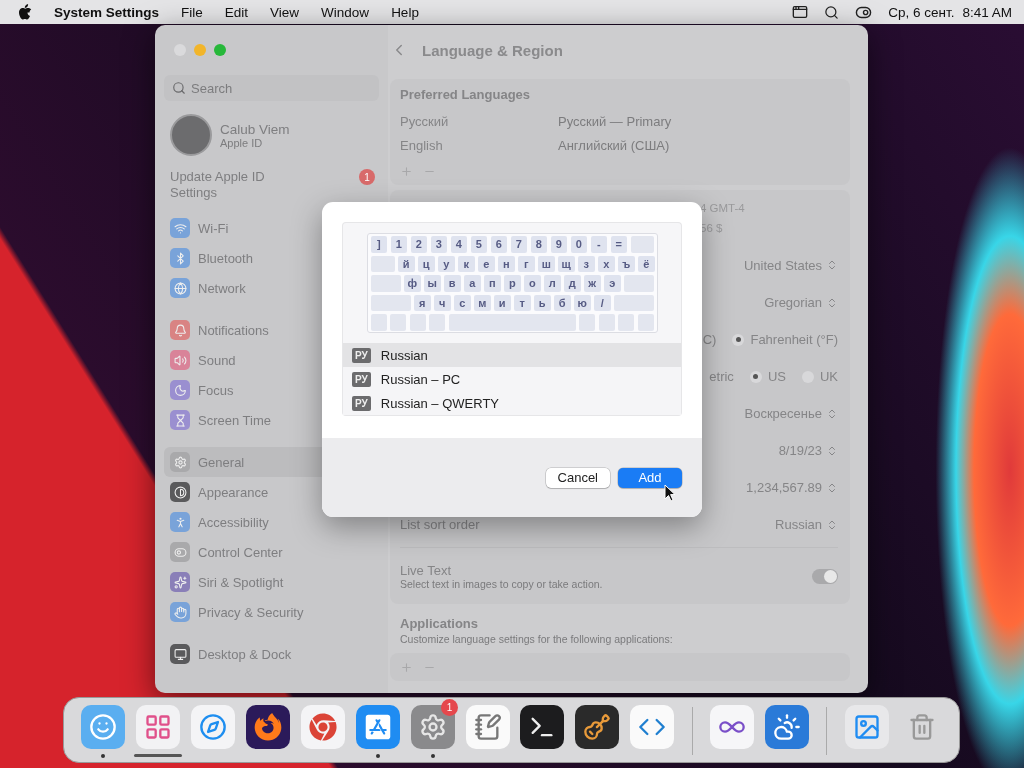 Image resolution: width=1024 pixels, height=768 pixels. What do you see at coordinates (242, 142) in the screenshot?
I see `account-subtitle: Apple ID` at bounding box center [242, 142].